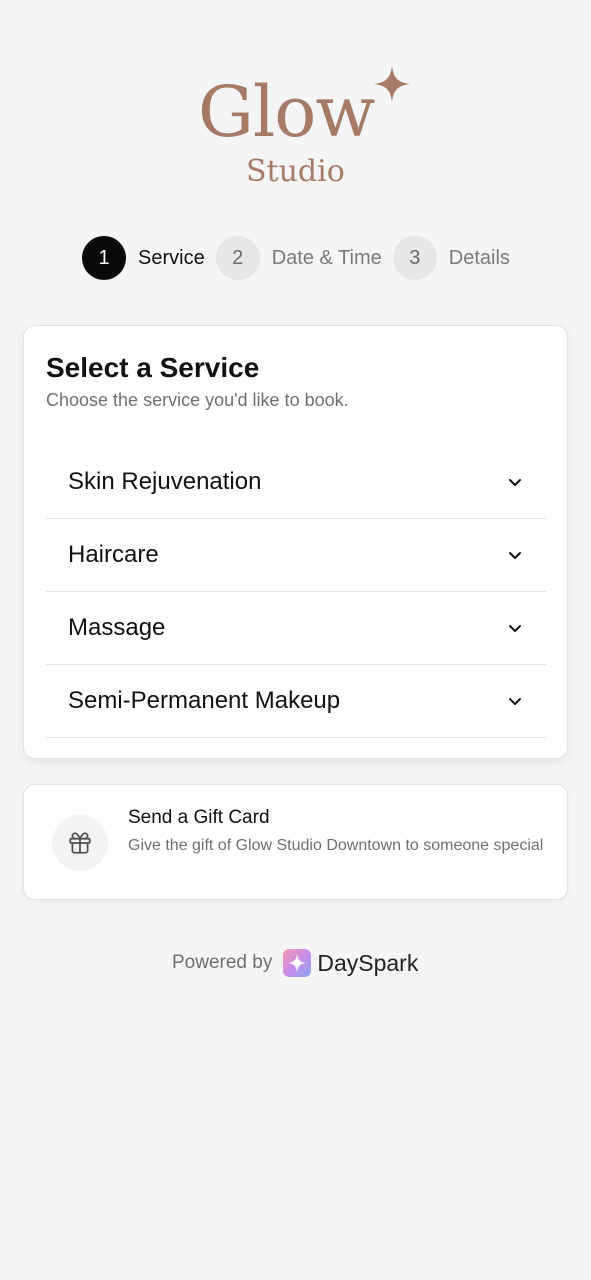 This screenshot has height=1280, width=591. What do you see at coordinates (297, 963) in the screenshot?
I see `dayspark-logo-icon` at bounding box center [297, 963].